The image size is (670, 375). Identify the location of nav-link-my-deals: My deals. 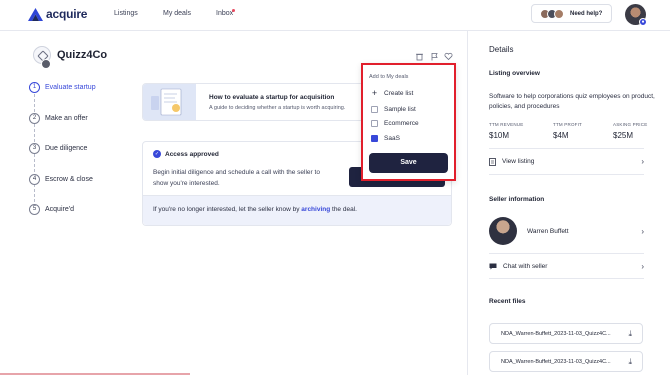
(177, 13).